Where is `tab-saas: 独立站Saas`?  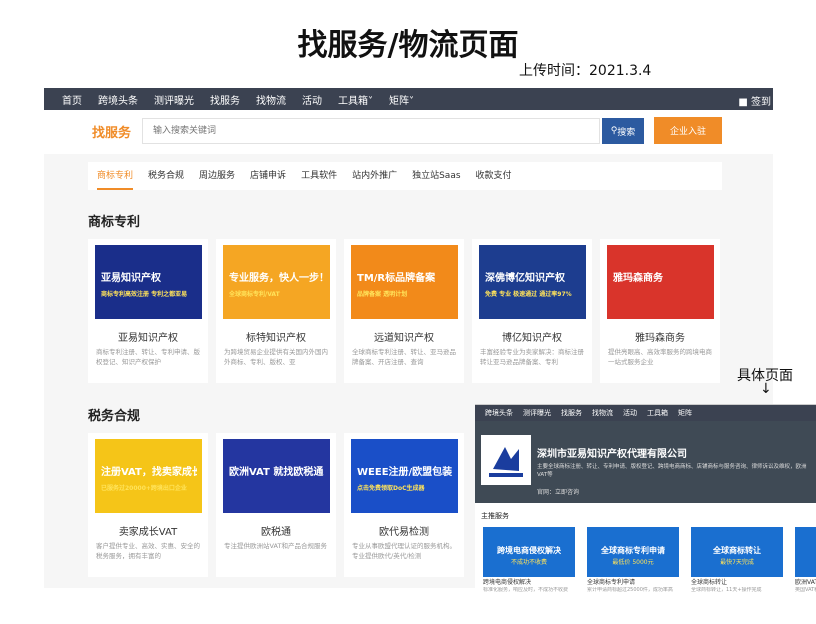
tab-saas: 独立站Saas is located at coordinates (436, 176).